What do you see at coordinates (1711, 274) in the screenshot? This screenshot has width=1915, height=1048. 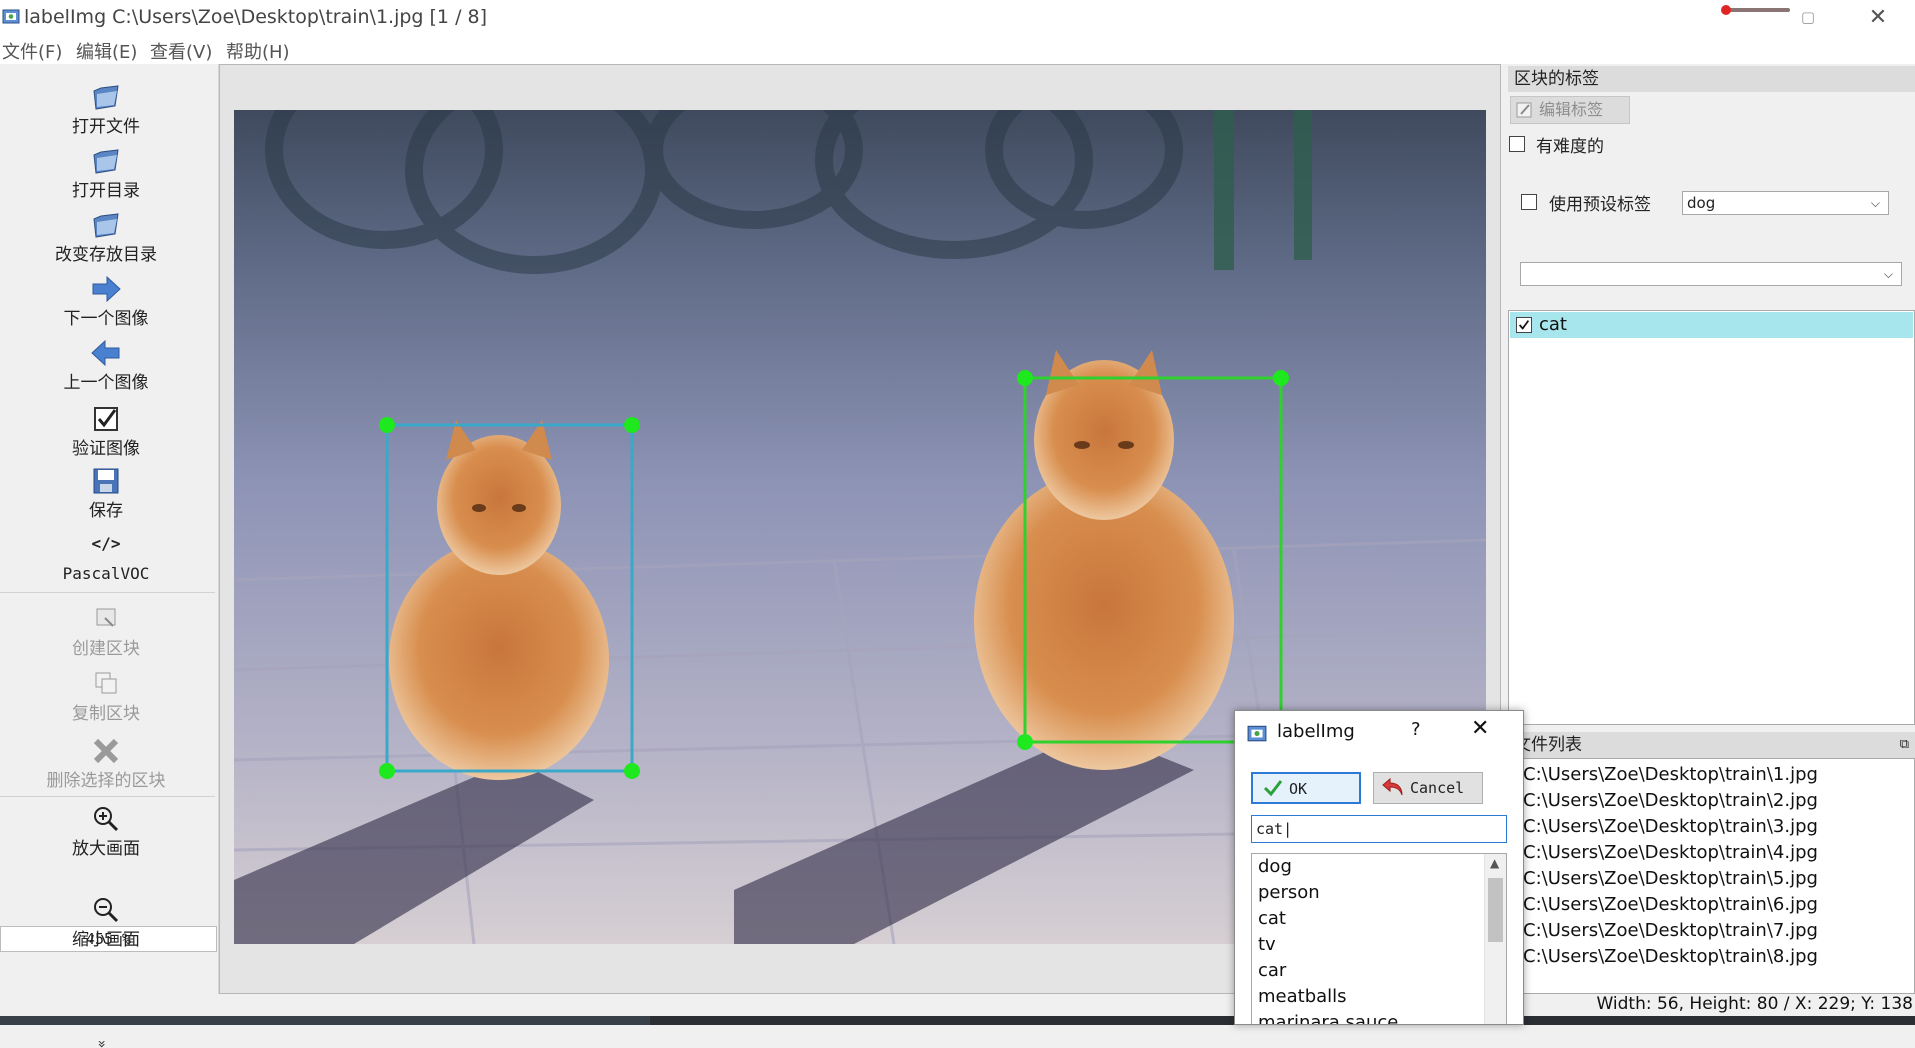 I see `label-filter-select: ⌵` at bounding box center [1711, 274].